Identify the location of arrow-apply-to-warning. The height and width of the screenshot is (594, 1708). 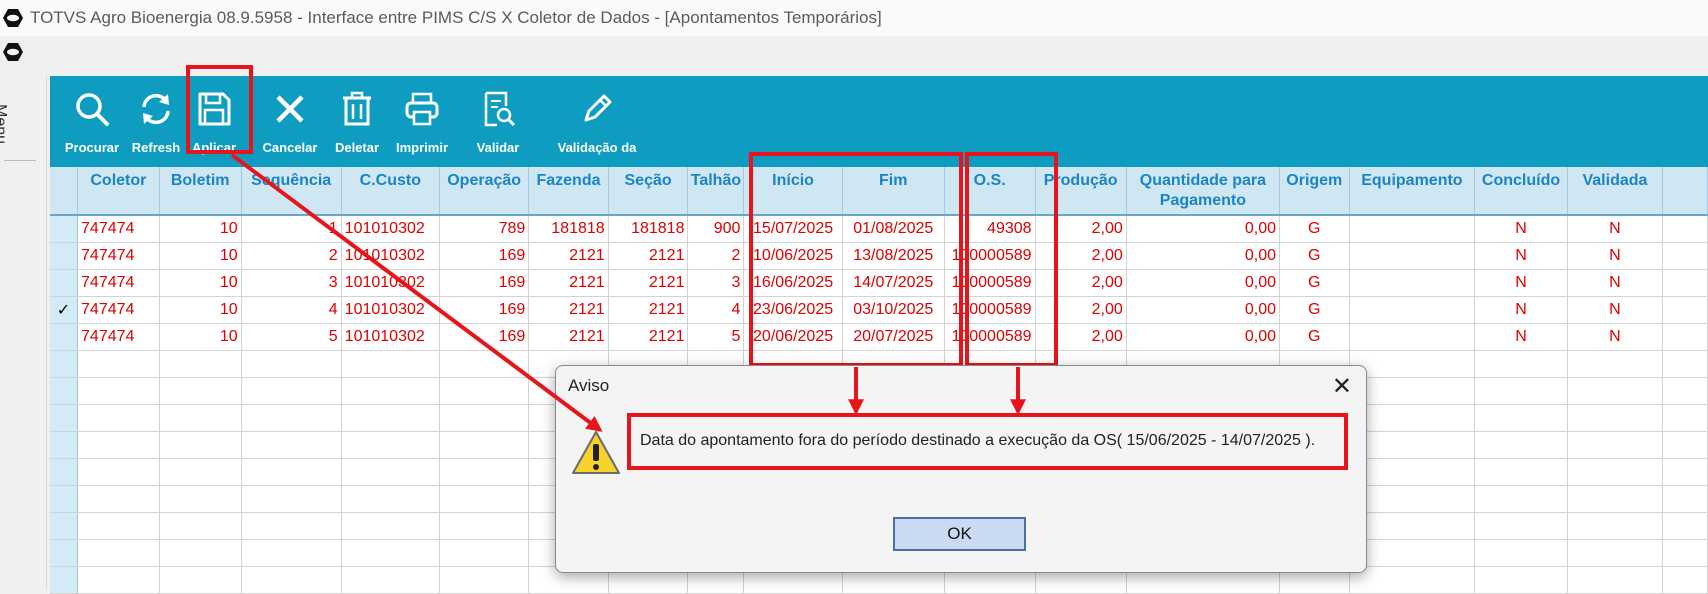
(416, 292).